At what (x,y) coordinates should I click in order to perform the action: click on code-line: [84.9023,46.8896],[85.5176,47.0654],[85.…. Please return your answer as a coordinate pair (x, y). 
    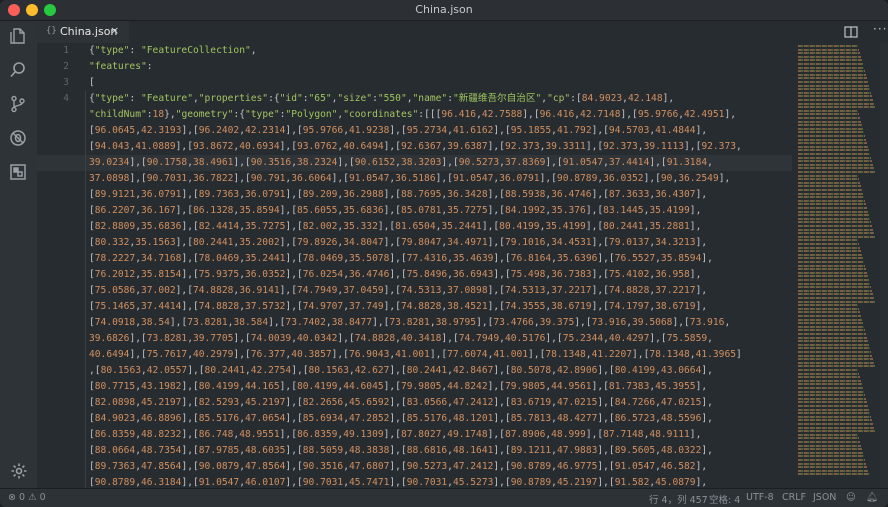
    Looking at the image, I should click on (401, 419).